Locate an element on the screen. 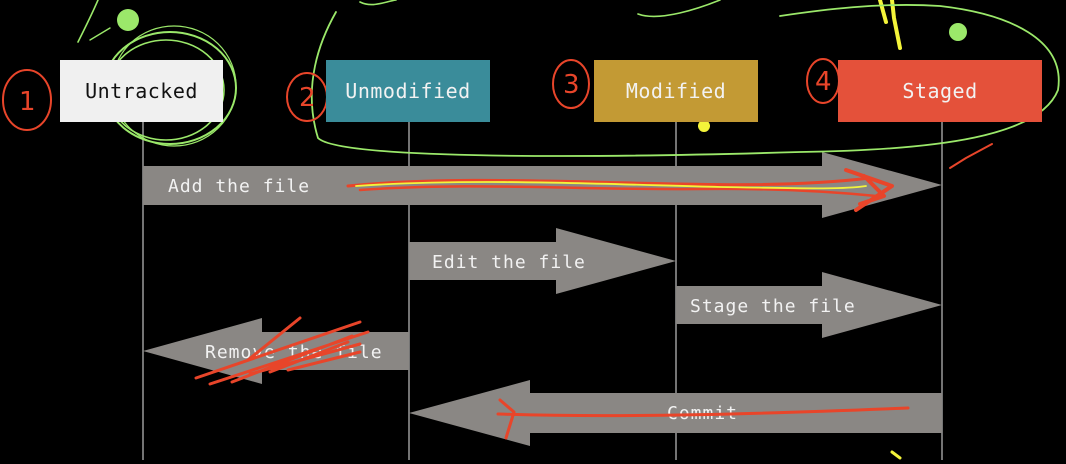  state-box-modified: Modified is located at coordinates (676, 91).